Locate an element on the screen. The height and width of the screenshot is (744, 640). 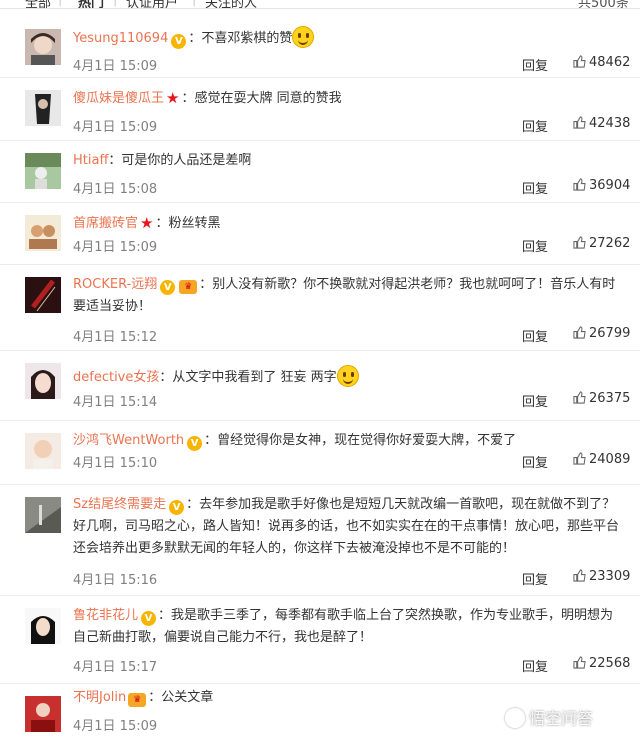
watermark: 悟空问答 is located at coordinates (549, 717).